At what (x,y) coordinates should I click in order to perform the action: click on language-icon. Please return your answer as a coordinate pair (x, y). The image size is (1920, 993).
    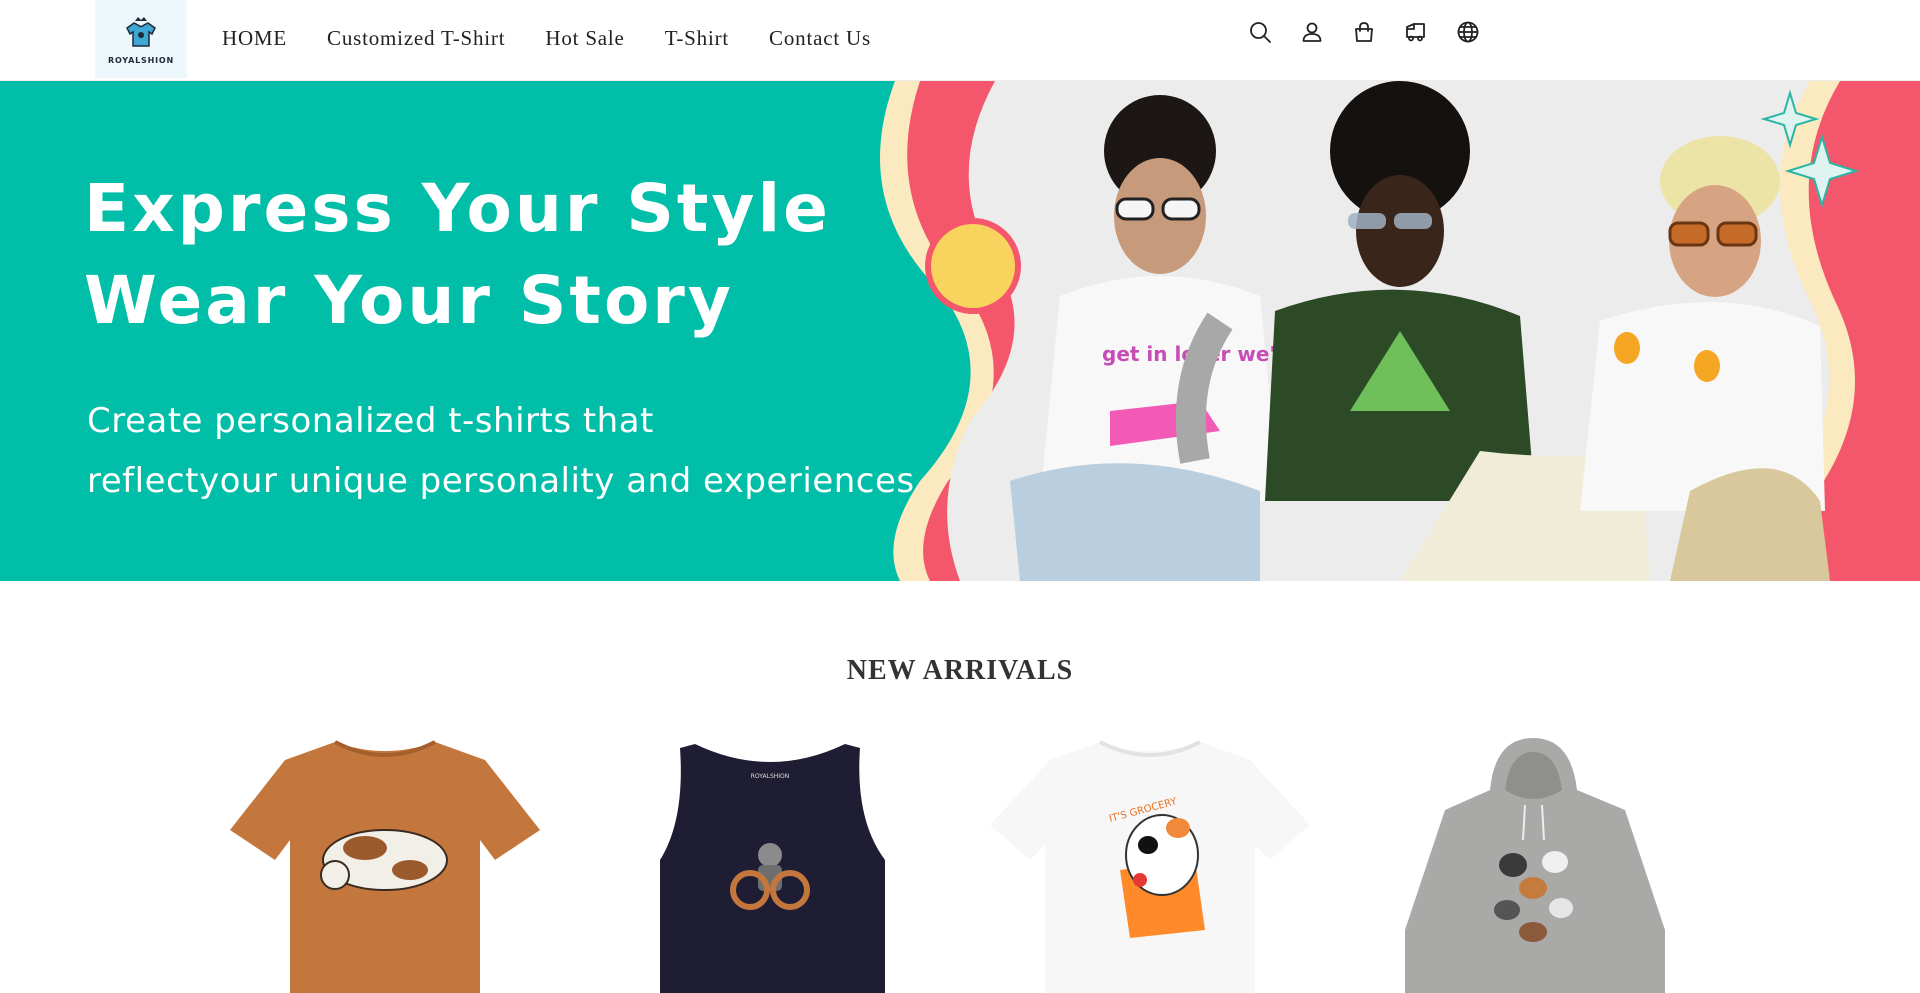
    Looking at the image, I should click on (1468, 32).